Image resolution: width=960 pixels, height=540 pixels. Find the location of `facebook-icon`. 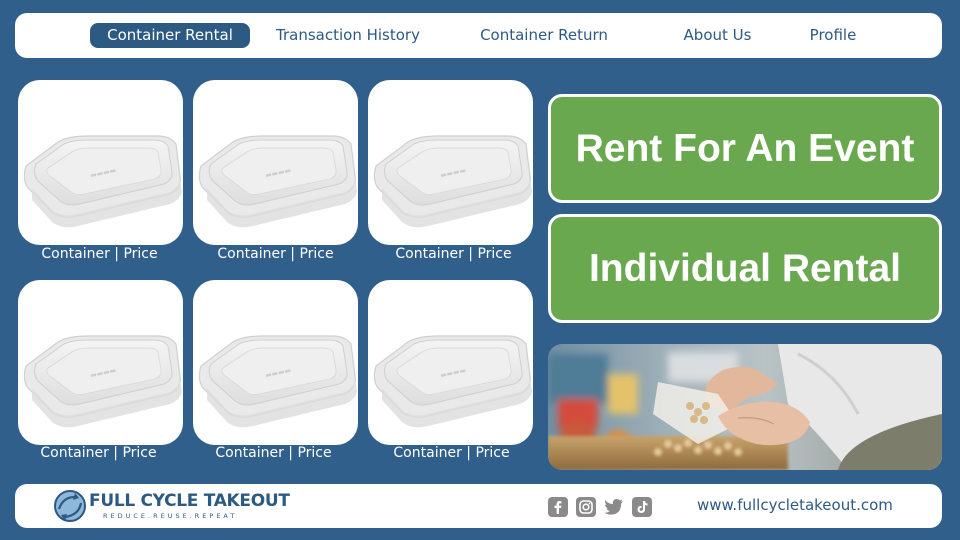

facebook-icon is located at coordinates (558, 507).